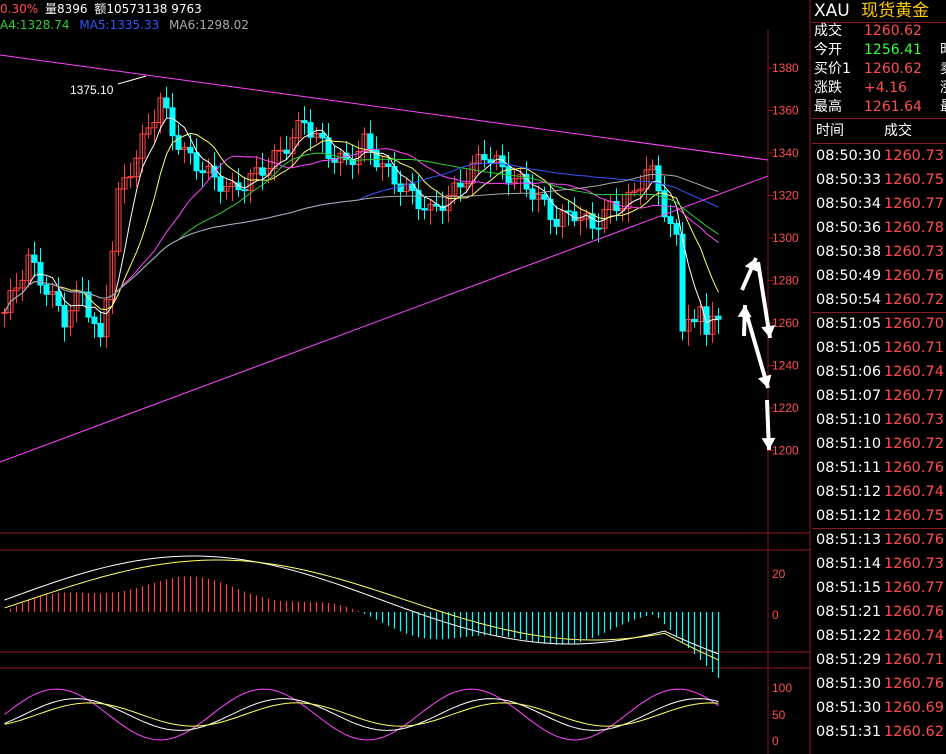 The image size is (946, 754). I want to click on quote-row: 成交 1260.62, so click(879, 31).